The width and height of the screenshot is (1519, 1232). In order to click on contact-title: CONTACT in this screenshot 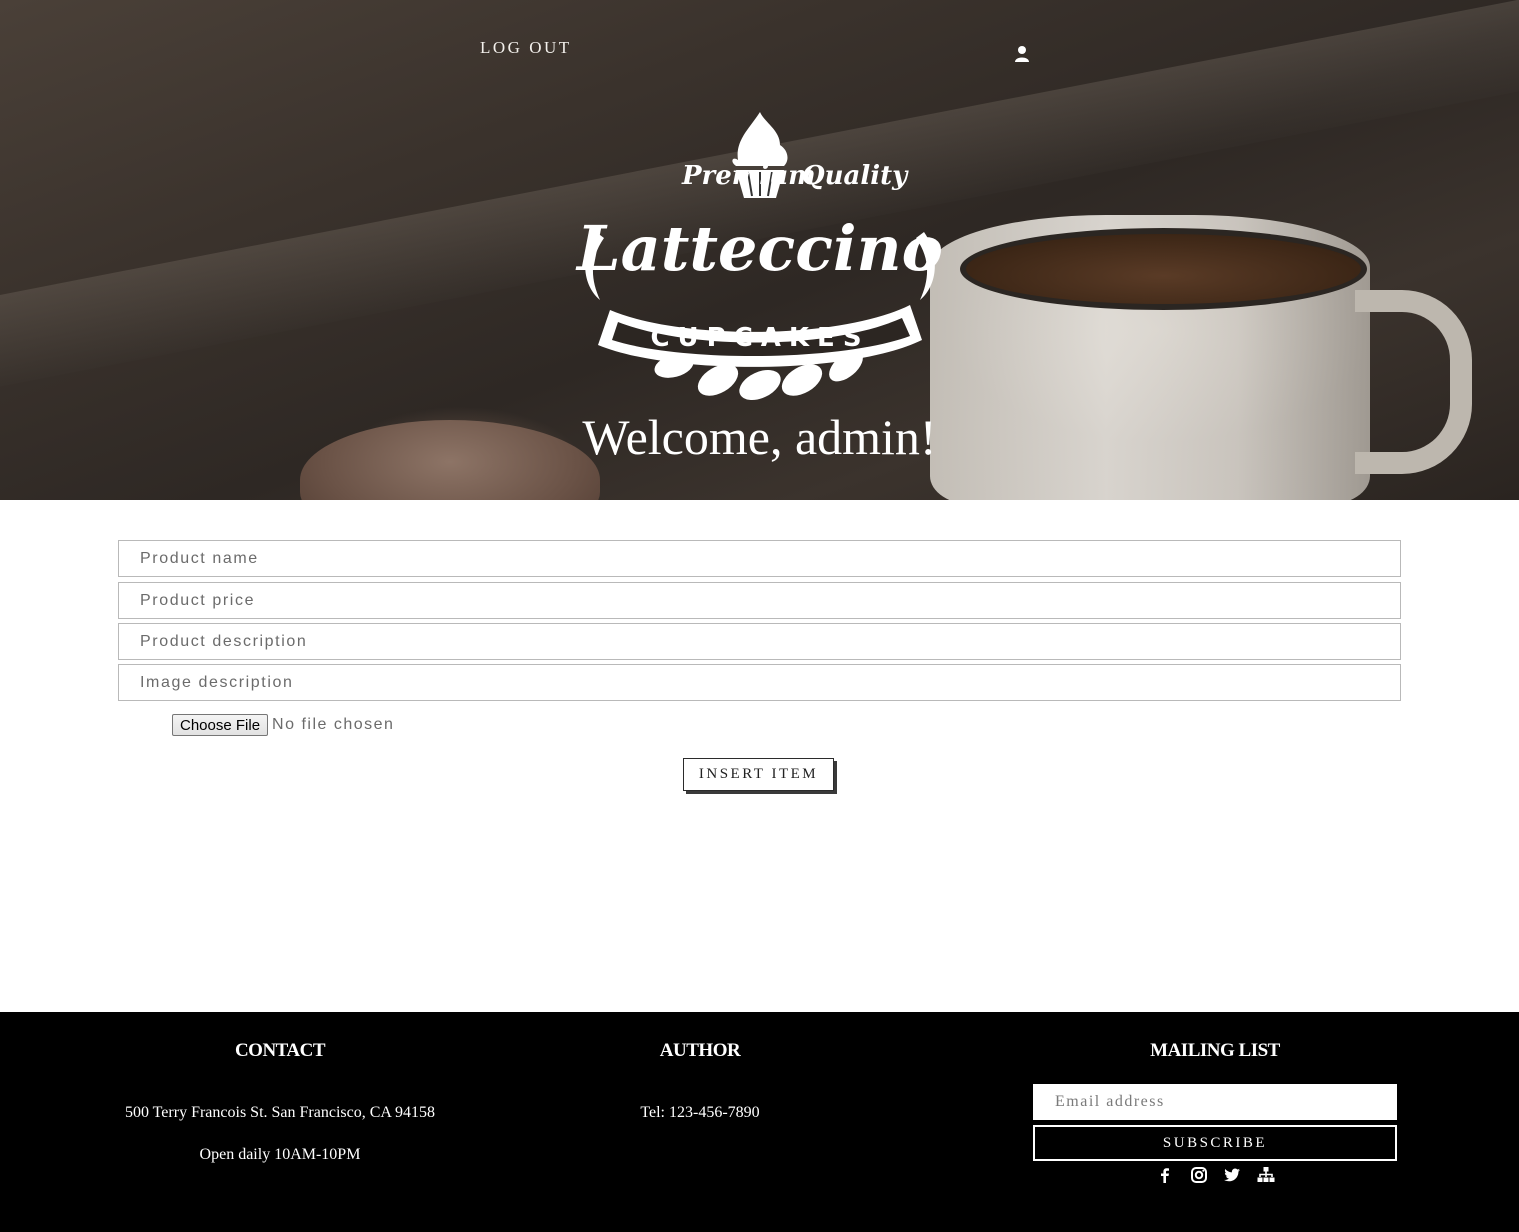, I will do `click(280, 1050)`.